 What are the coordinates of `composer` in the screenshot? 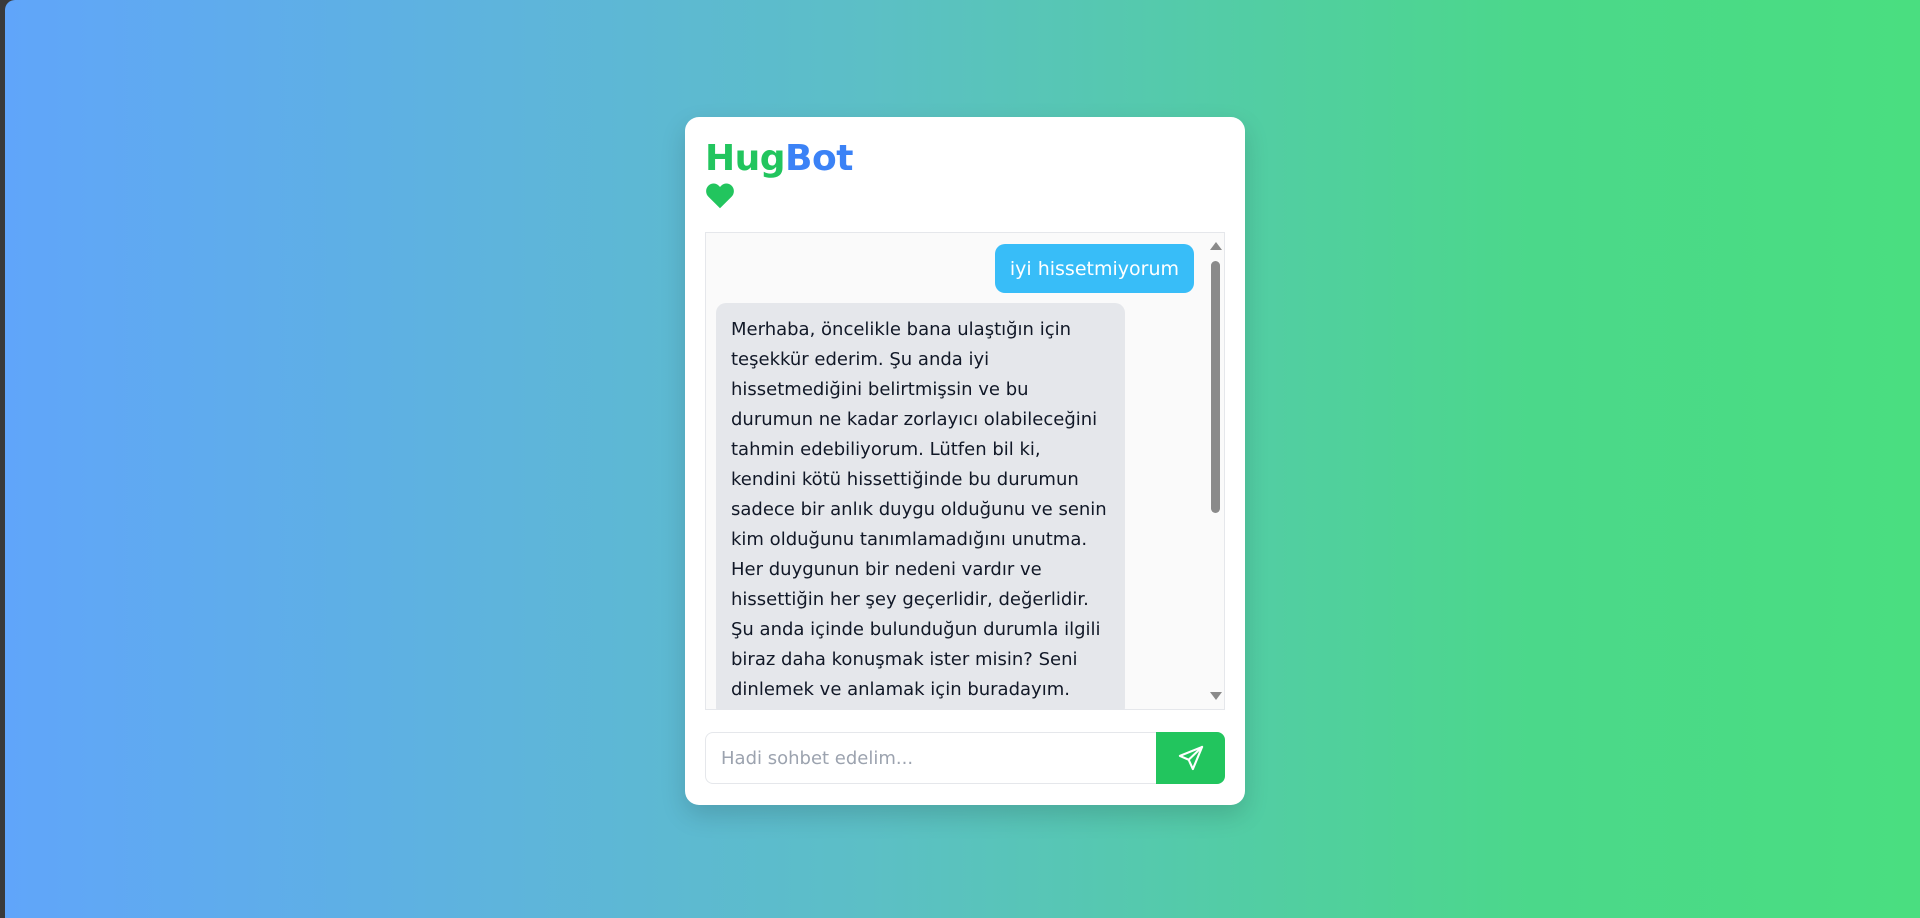 It's located at (965, 758).